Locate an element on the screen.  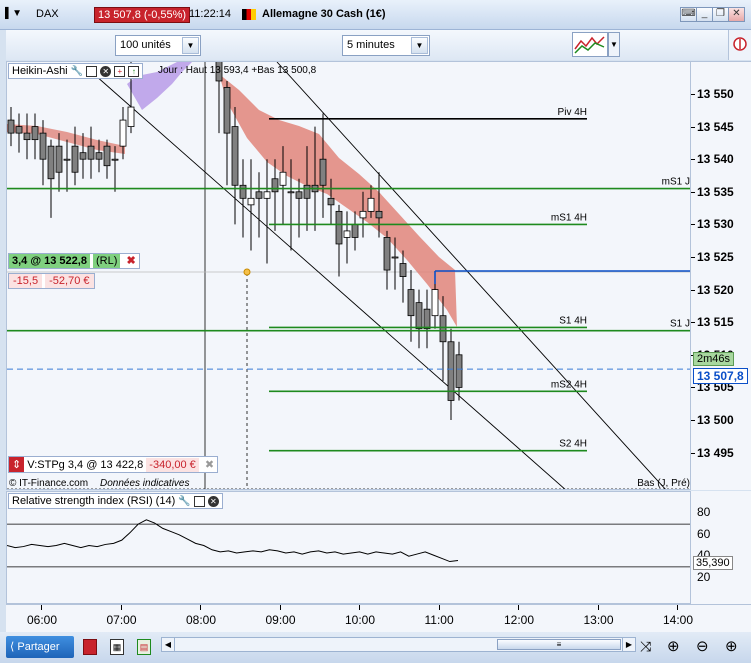
minimize-icon: _ is located at coordinates (704, 14).